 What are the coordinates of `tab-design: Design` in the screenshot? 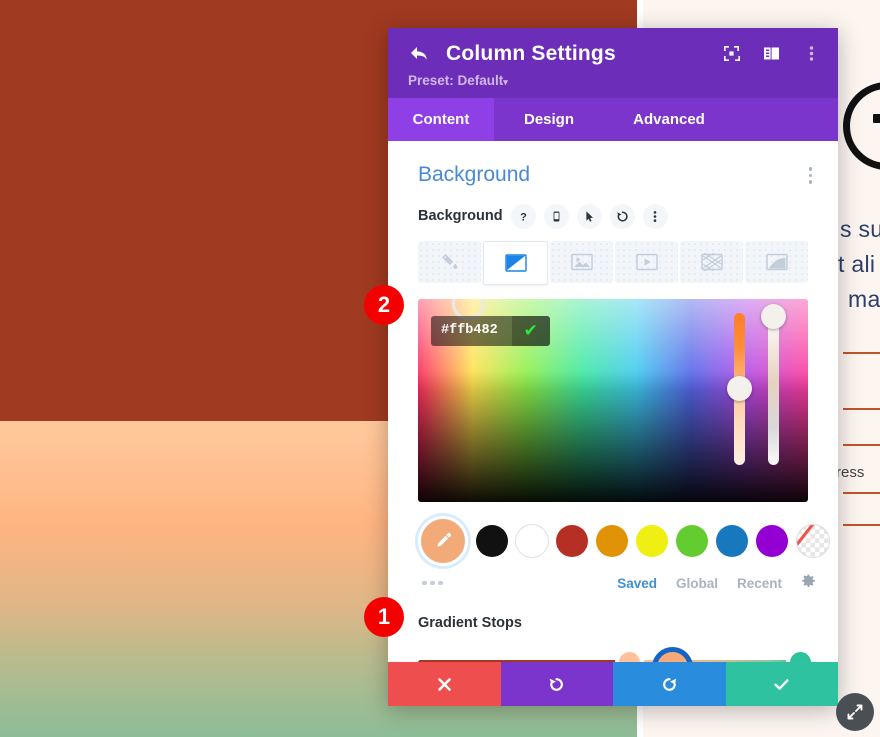 It's located at (549, 119).